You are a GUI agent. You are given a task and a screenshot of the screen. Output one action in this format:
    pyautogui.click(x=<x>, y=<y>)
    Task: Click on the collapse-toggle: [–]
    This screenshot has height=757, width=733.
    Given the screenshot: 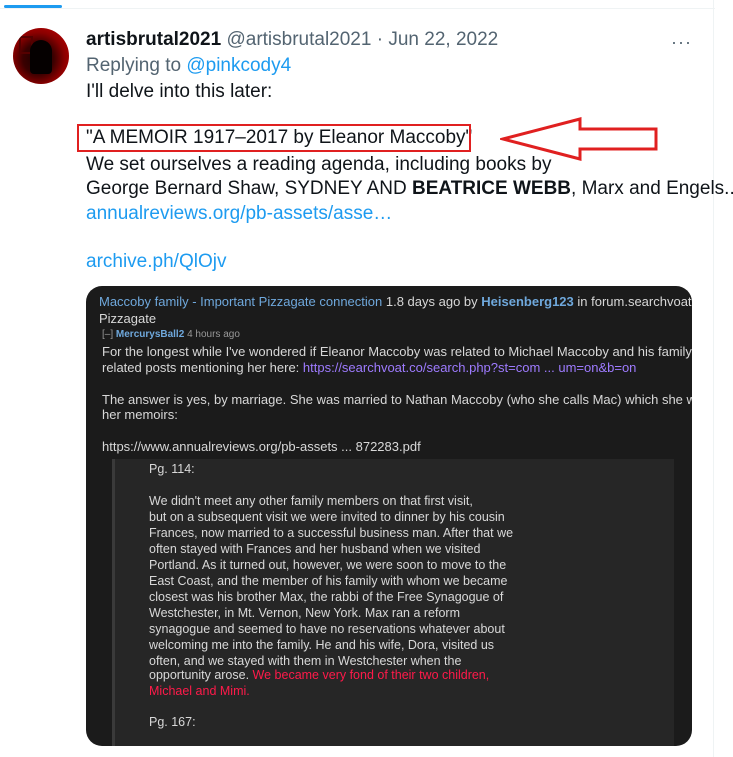 What is the action you would take?
    pyautogui.click(x=107, y=334)
    